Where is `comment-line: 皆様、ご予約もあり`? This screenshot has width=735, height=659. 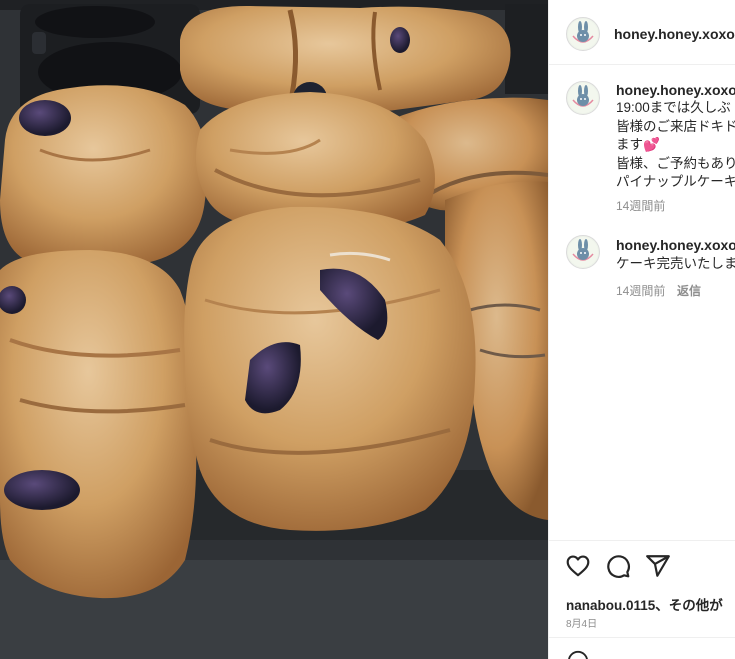 comment-line: 皆様、ご予約もあり is located at coordinates (675, 163).